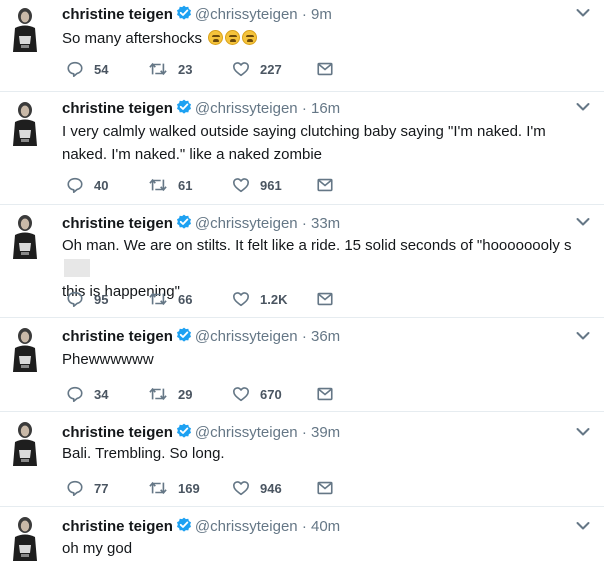 Image resolution: width=604 pixels, height=572 pixels. I want to click on reply-count: 54, so click(101, 69).